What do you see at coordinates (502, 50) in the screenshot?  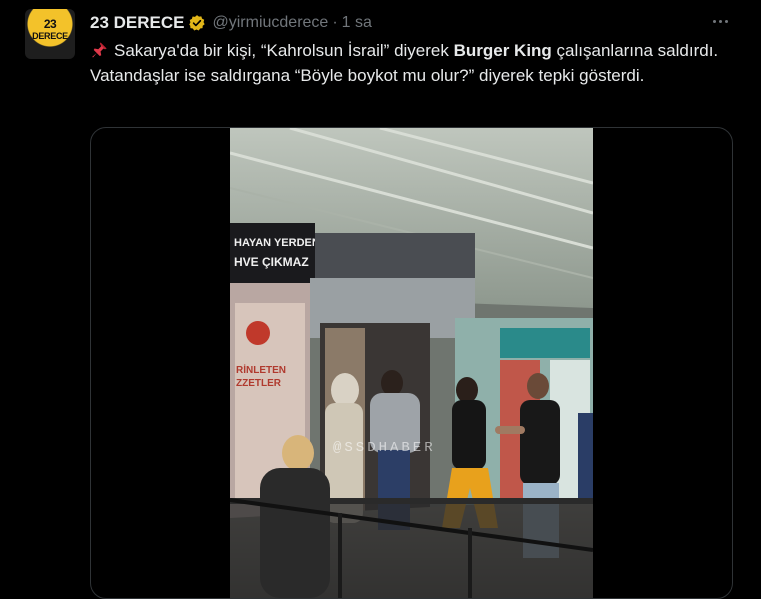 I see `tweet-text-brand: Burger King` at bounding box center [502, 50].